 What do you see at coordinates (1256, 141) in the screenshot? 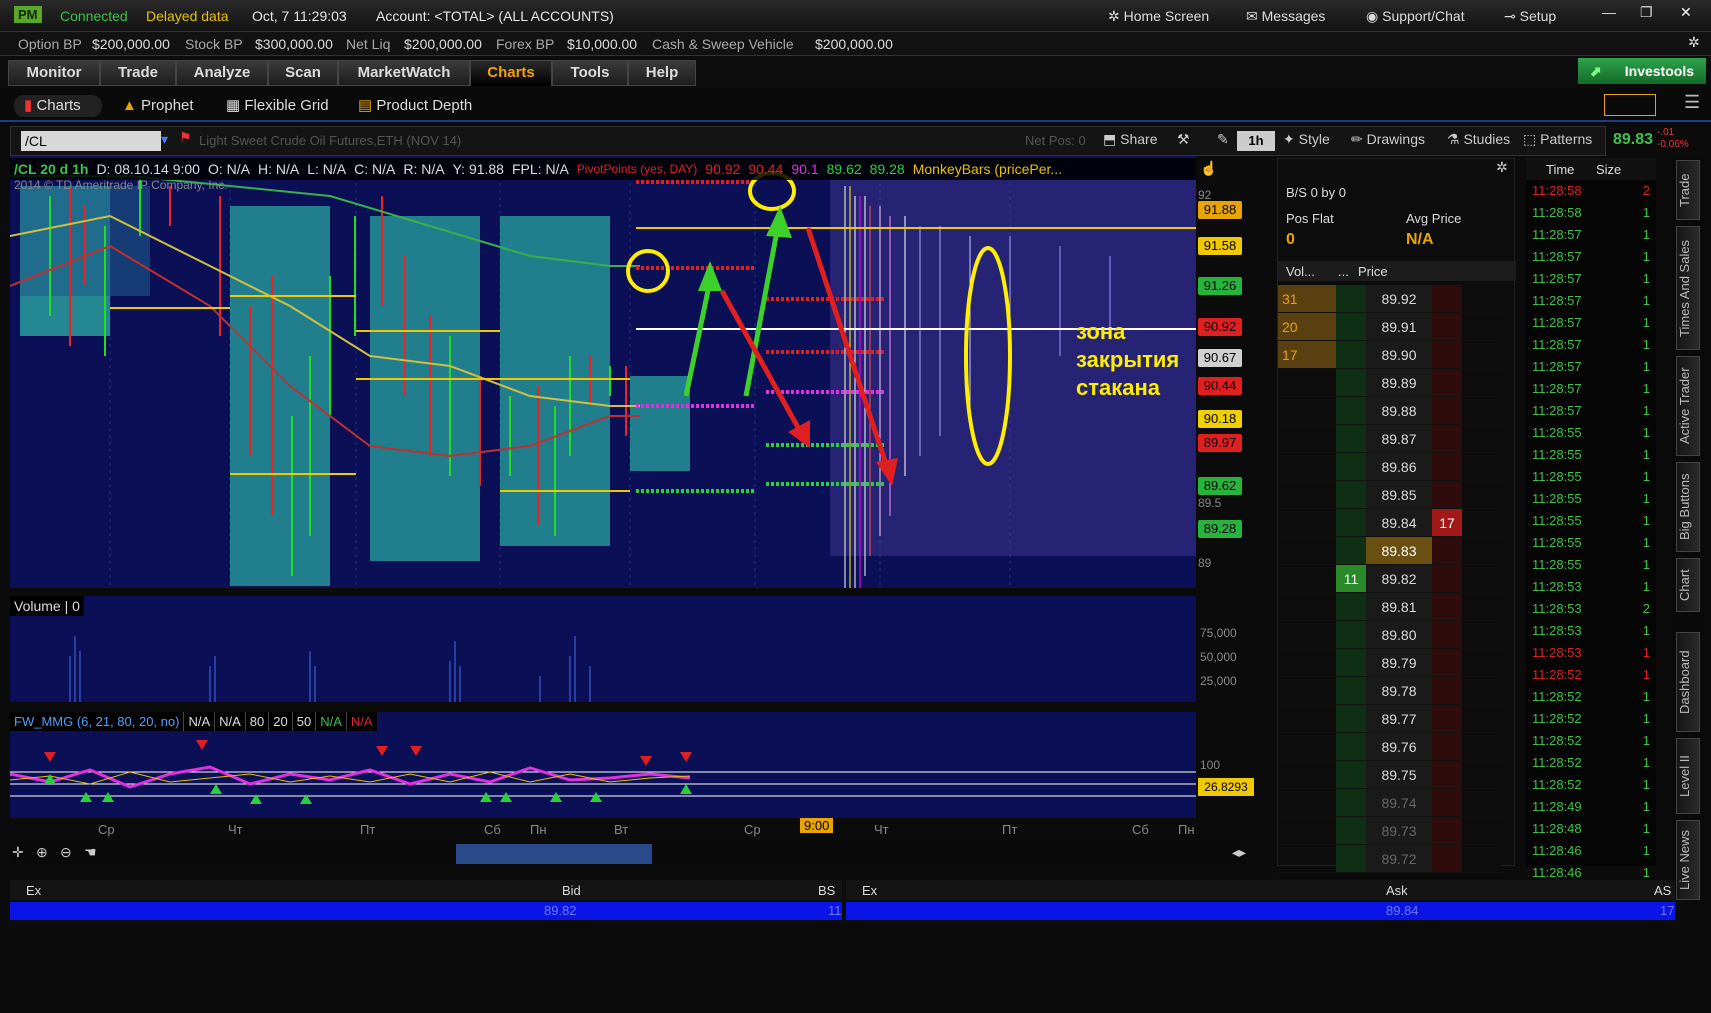
I see `period-selector: 1h` at bounding box center [1256, 141].